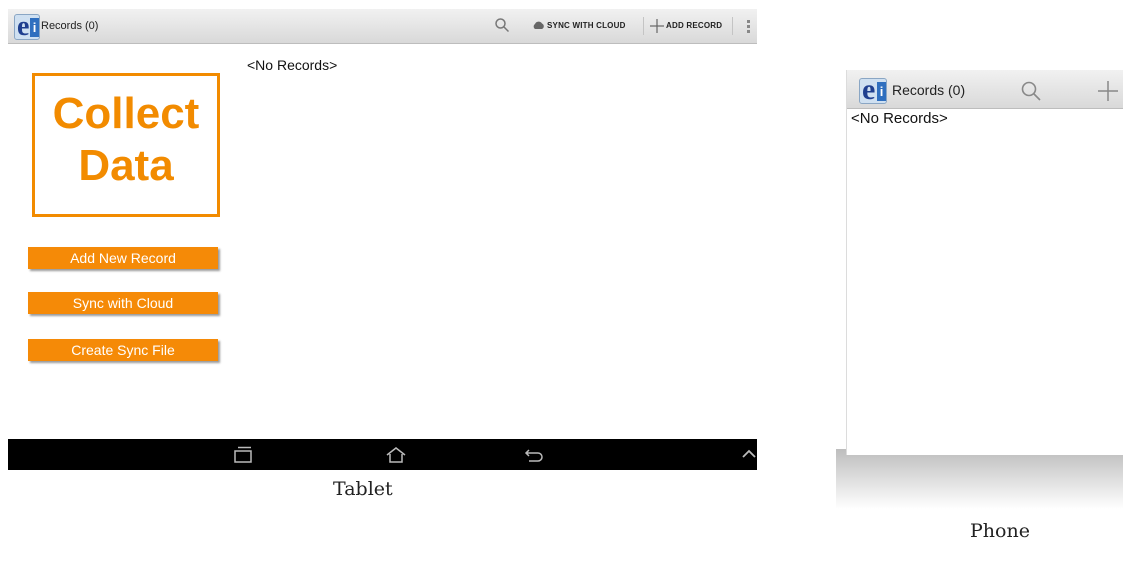 Image resolution: width=1123 pixels, height=563 pixels. I want to click on phone-action-bar: ei Records (0), so click(985, 89).